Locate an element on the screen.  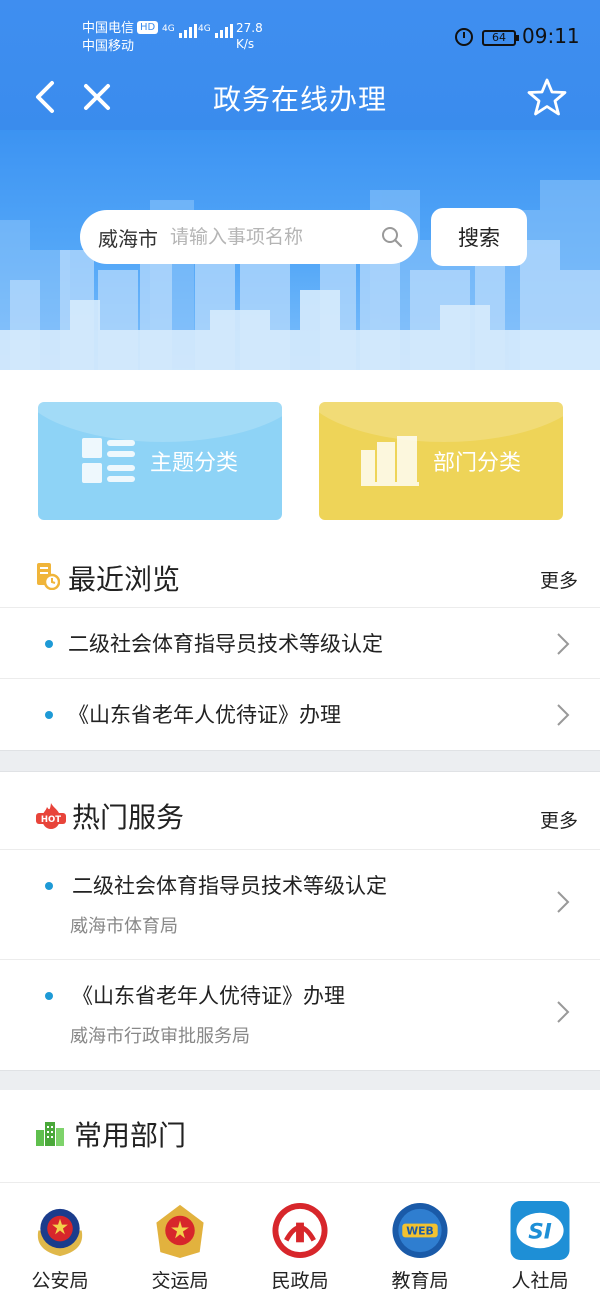
dept-category-card: 部门分类 is located at coordinates (441, 461).